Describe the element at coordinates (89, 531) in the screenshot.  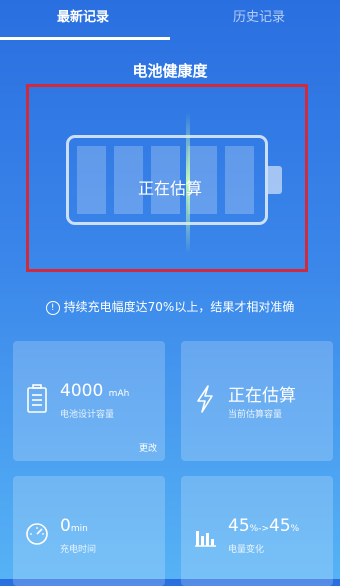
I see `charge-time-card: 0min 充电时间` at that location.